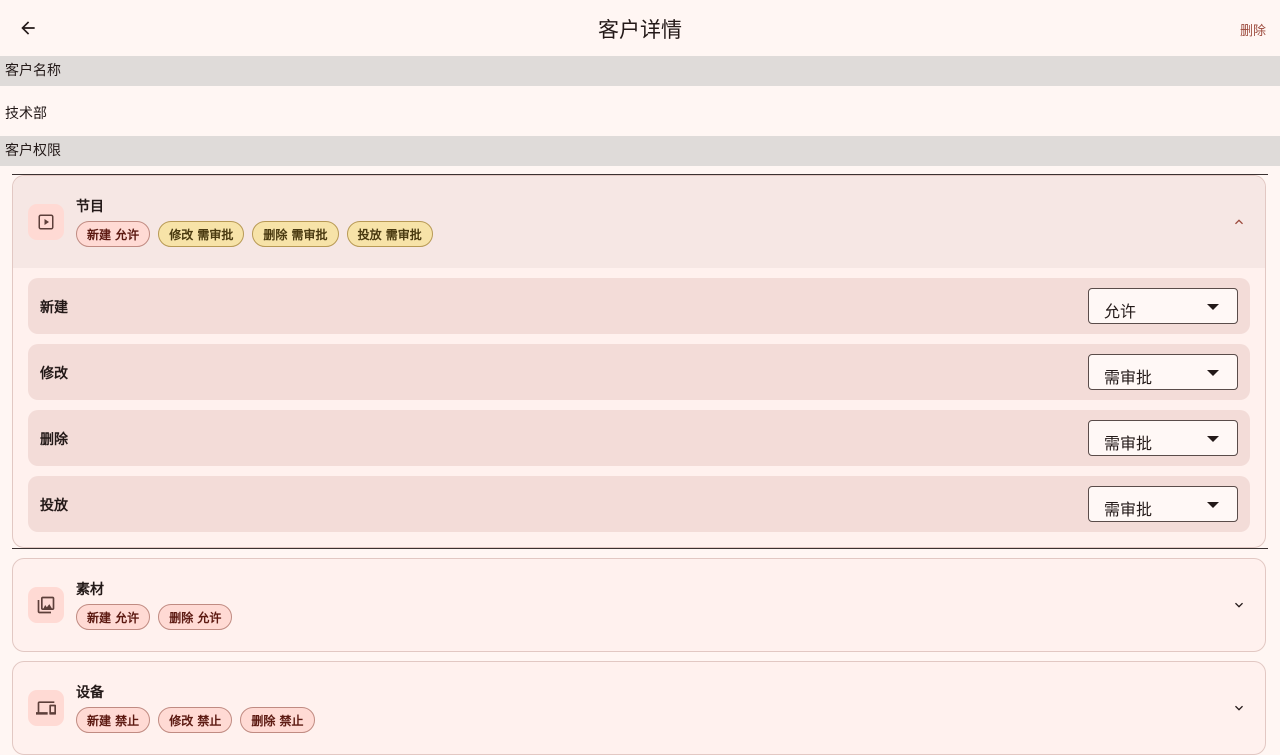 The width and height of the screenshot is (1280, 755). I want to click on permission-card-header: 节目 新建 允许 修改 需审批 删除 需审批 投放 需审批, so click(639, 222).